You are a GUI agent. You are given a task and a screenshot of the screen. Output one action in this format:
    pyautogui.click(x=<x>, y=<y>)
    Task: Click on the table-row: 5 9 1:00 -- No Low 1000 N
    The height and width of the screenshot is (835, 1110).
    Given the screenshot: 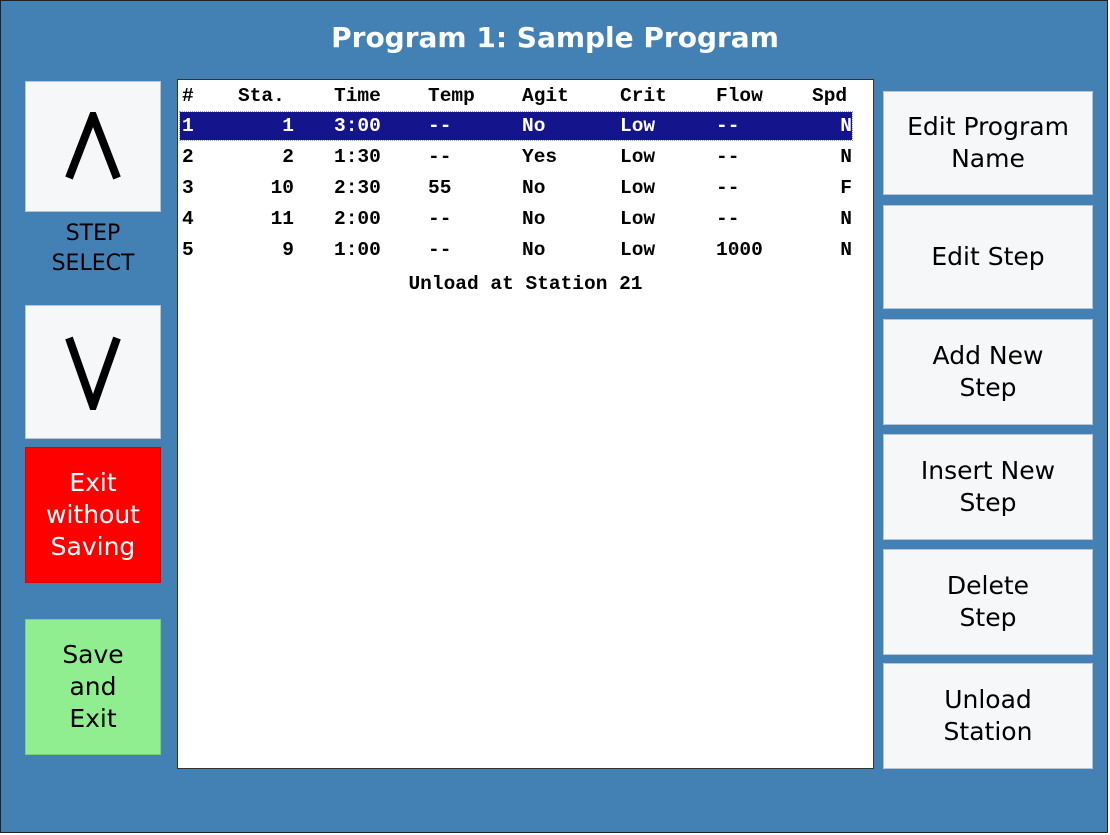 What is the action you would take?
    pyautogui.click(x=516, y=250)
    